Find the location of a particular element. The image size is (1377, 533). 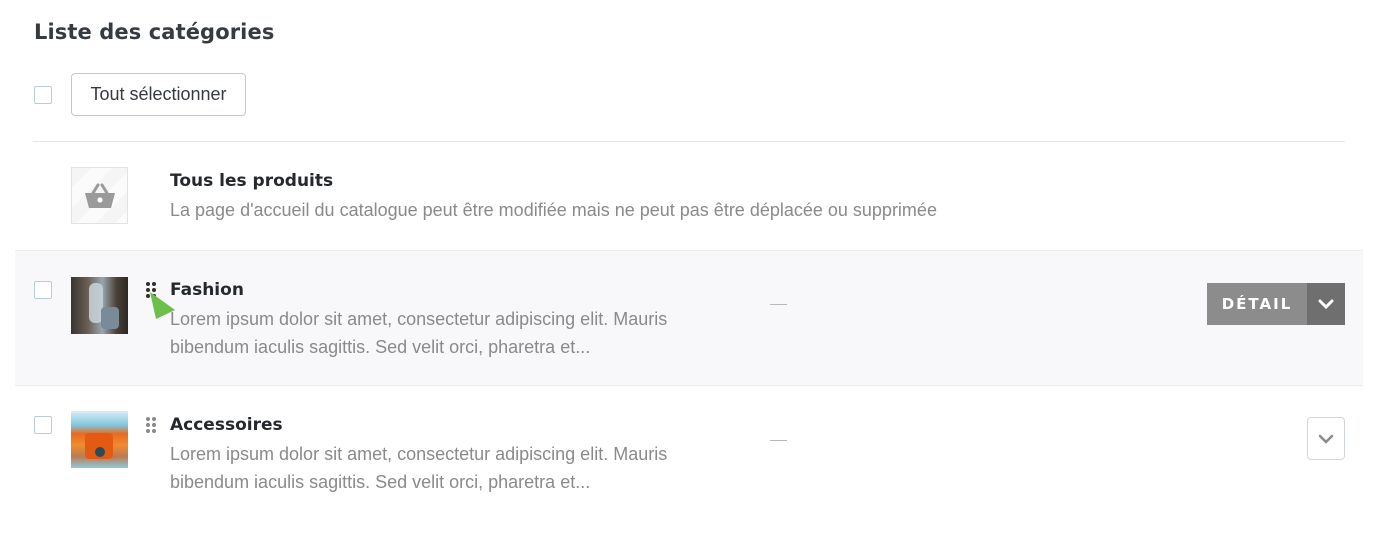

root-category-thumbnail is located at coordinates (99, 195).